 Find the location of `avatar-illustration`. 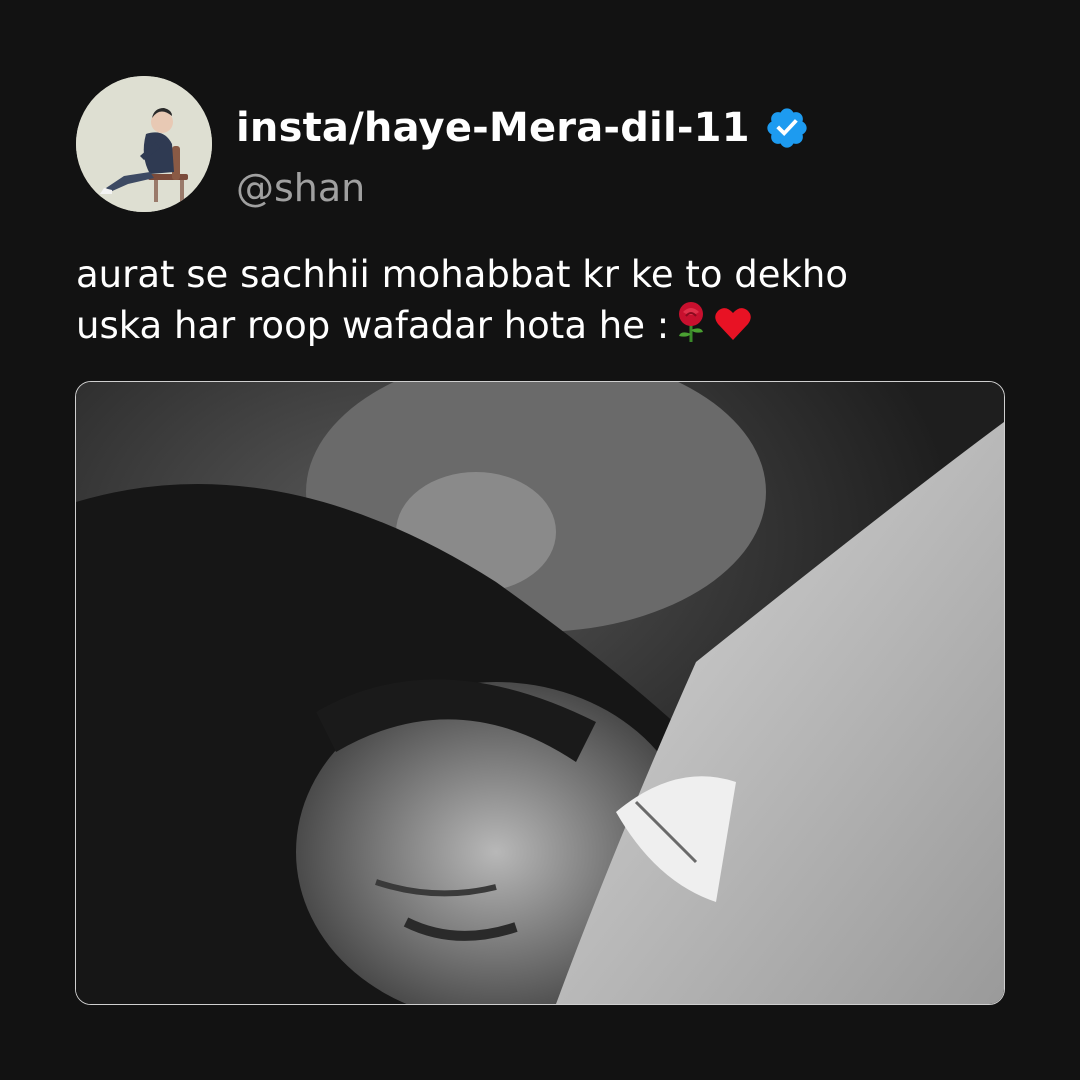

avatar-illustration is located at coordinates (144, 144).